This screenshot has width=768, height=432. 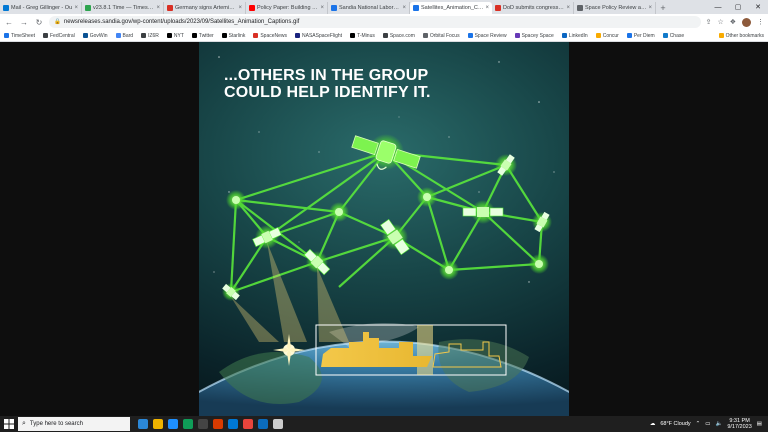 I want to click on bookmark-label: FedCentral, so click(x=62, y=35).